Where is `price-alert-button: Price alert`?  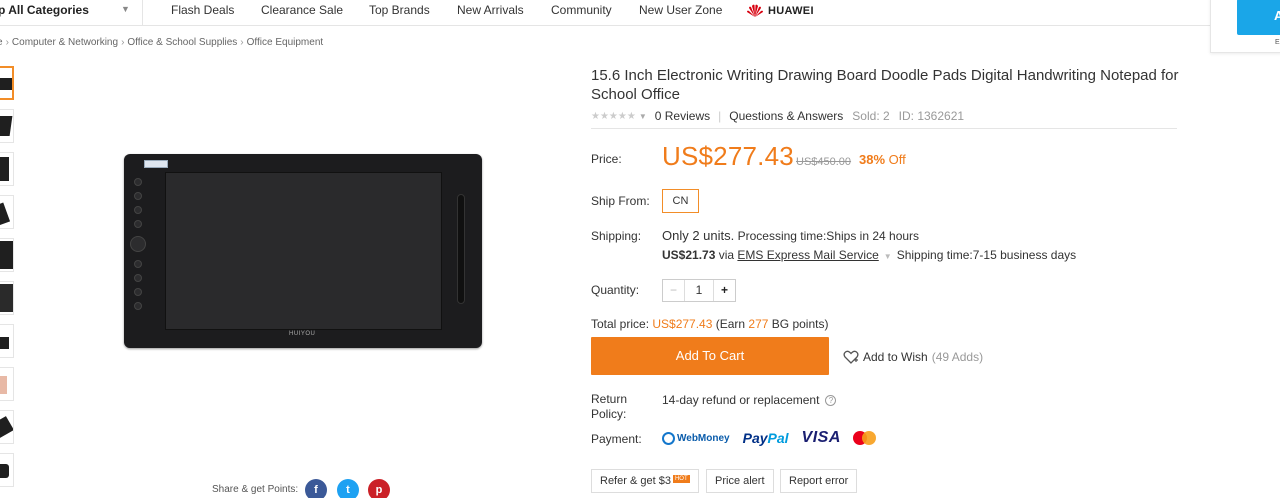 price-alert-button: Price alert is located at coordinates (740, 481).